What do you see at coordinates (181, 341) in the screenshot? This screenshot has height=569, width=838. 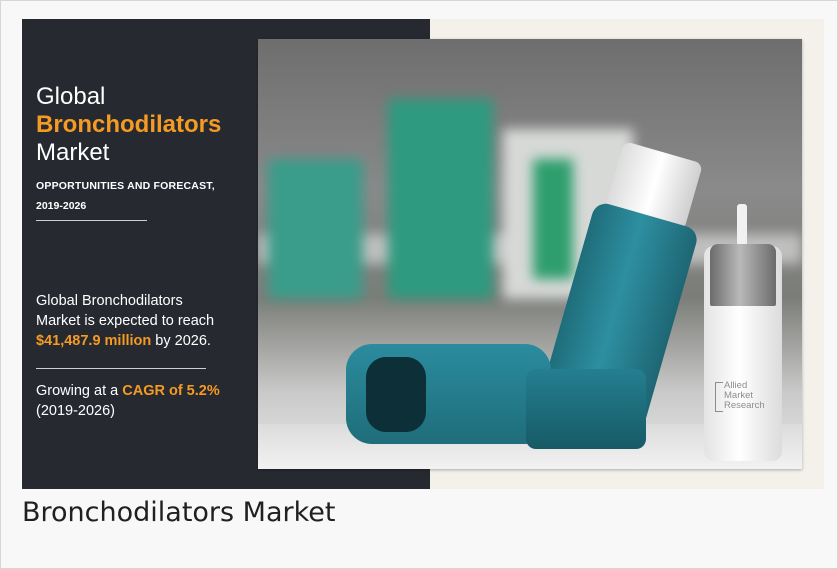 I see `reach-suffix: by 2026.` at bounding box center [181, 341].